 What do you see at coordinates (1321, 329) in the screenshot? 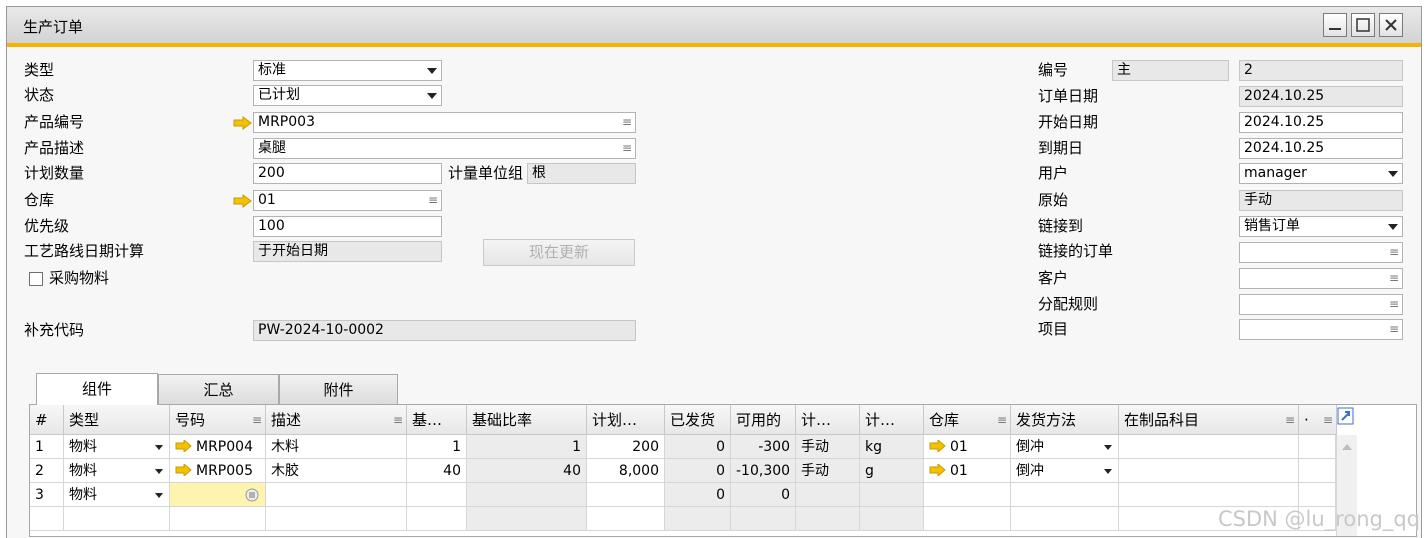
I see `project-field: ≡` at bounding box center [1321, 329].